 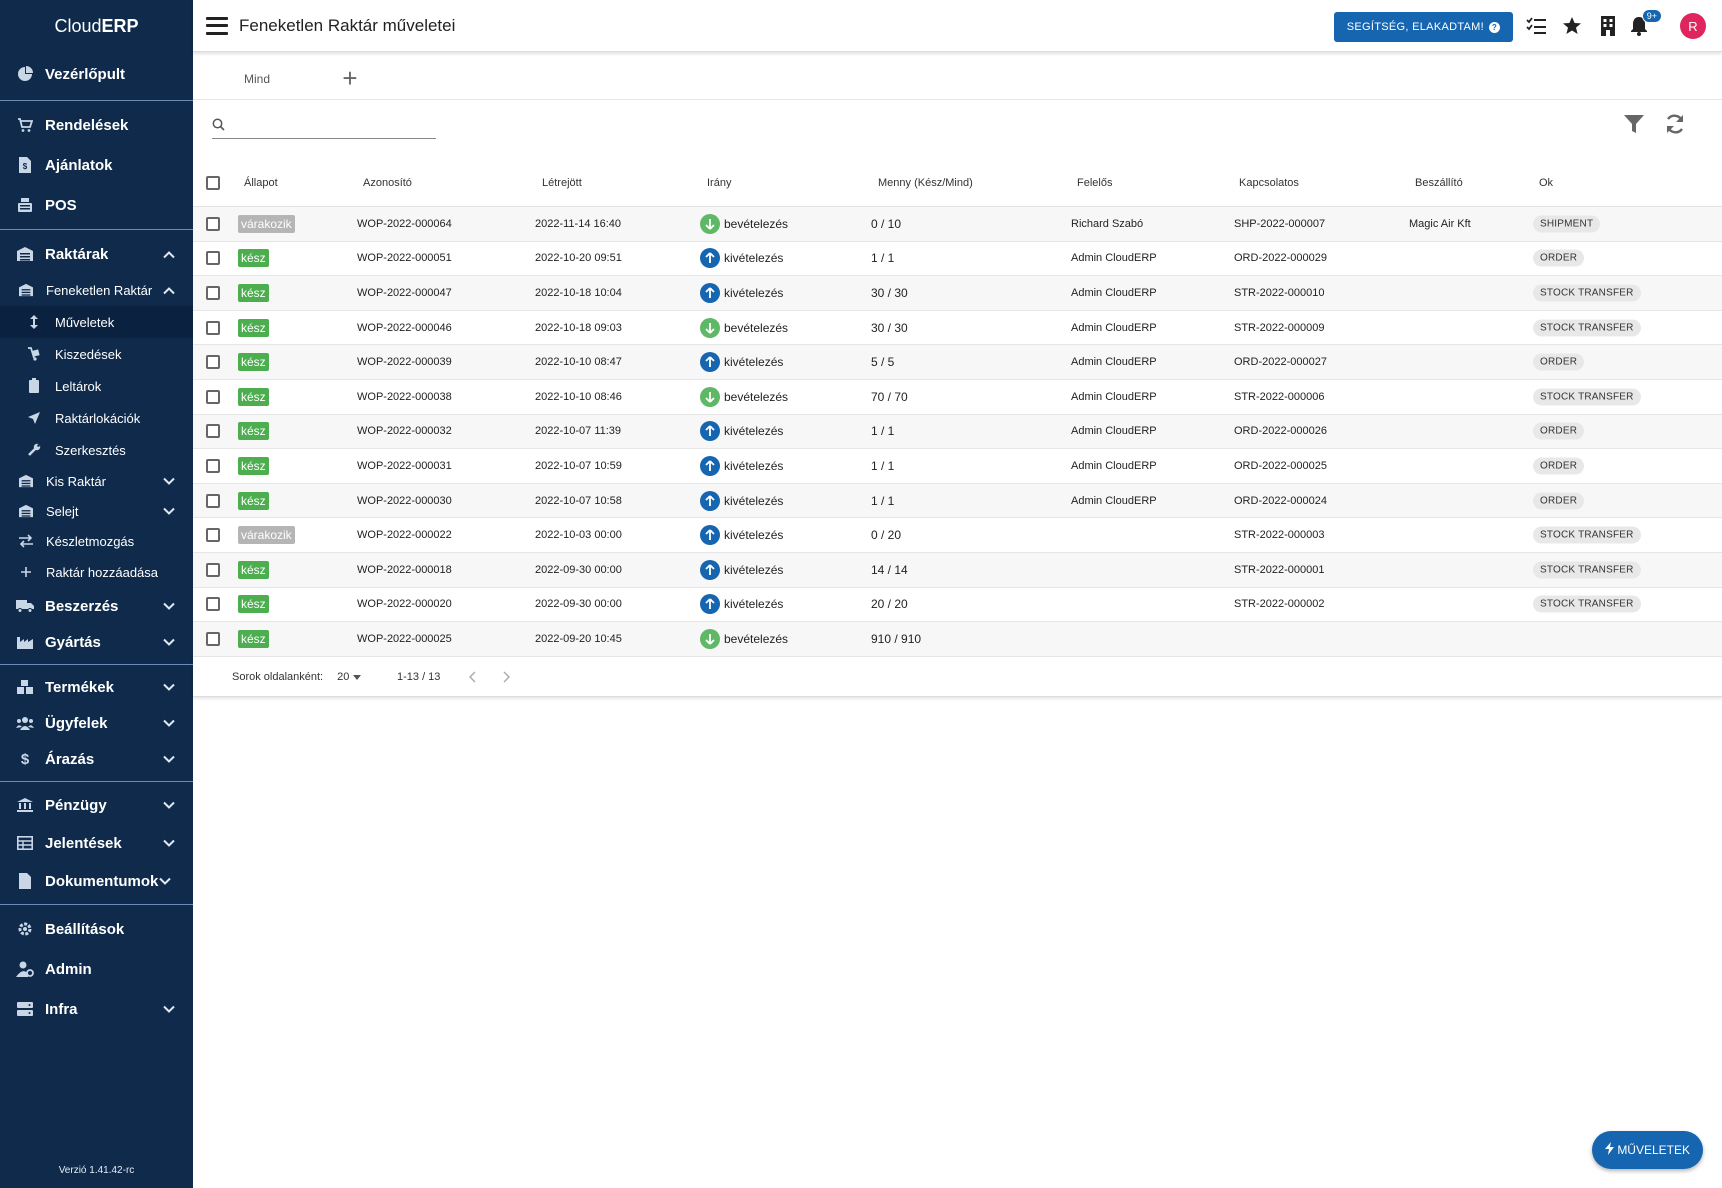 What do you see at coordinates (1634, 124) in the screenshot?
I see `filter-icon` at bounding box center [1634, 124].